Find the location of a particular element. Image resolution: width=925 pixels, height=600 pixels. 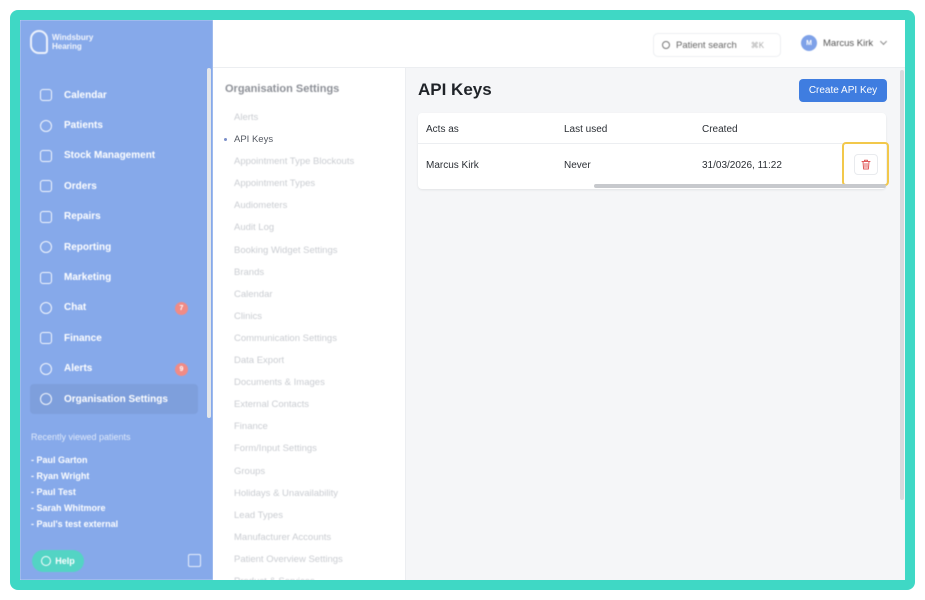

top-bar: Patient search ⌘K M Marcus Kirk is located at coordinates (559, 44).